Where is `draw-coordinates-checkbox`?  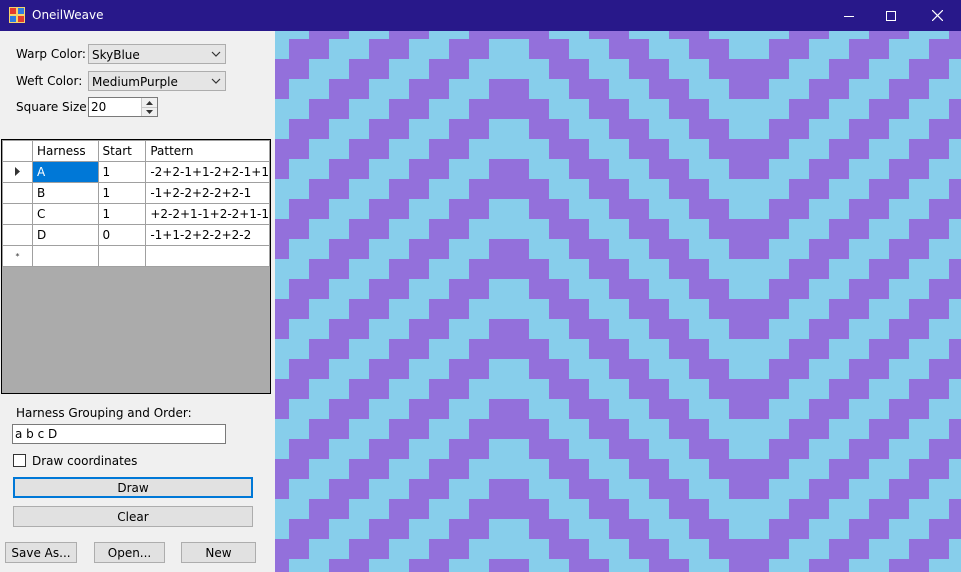 draw-coordinates-checkbox is located at coordinates (19, 460).